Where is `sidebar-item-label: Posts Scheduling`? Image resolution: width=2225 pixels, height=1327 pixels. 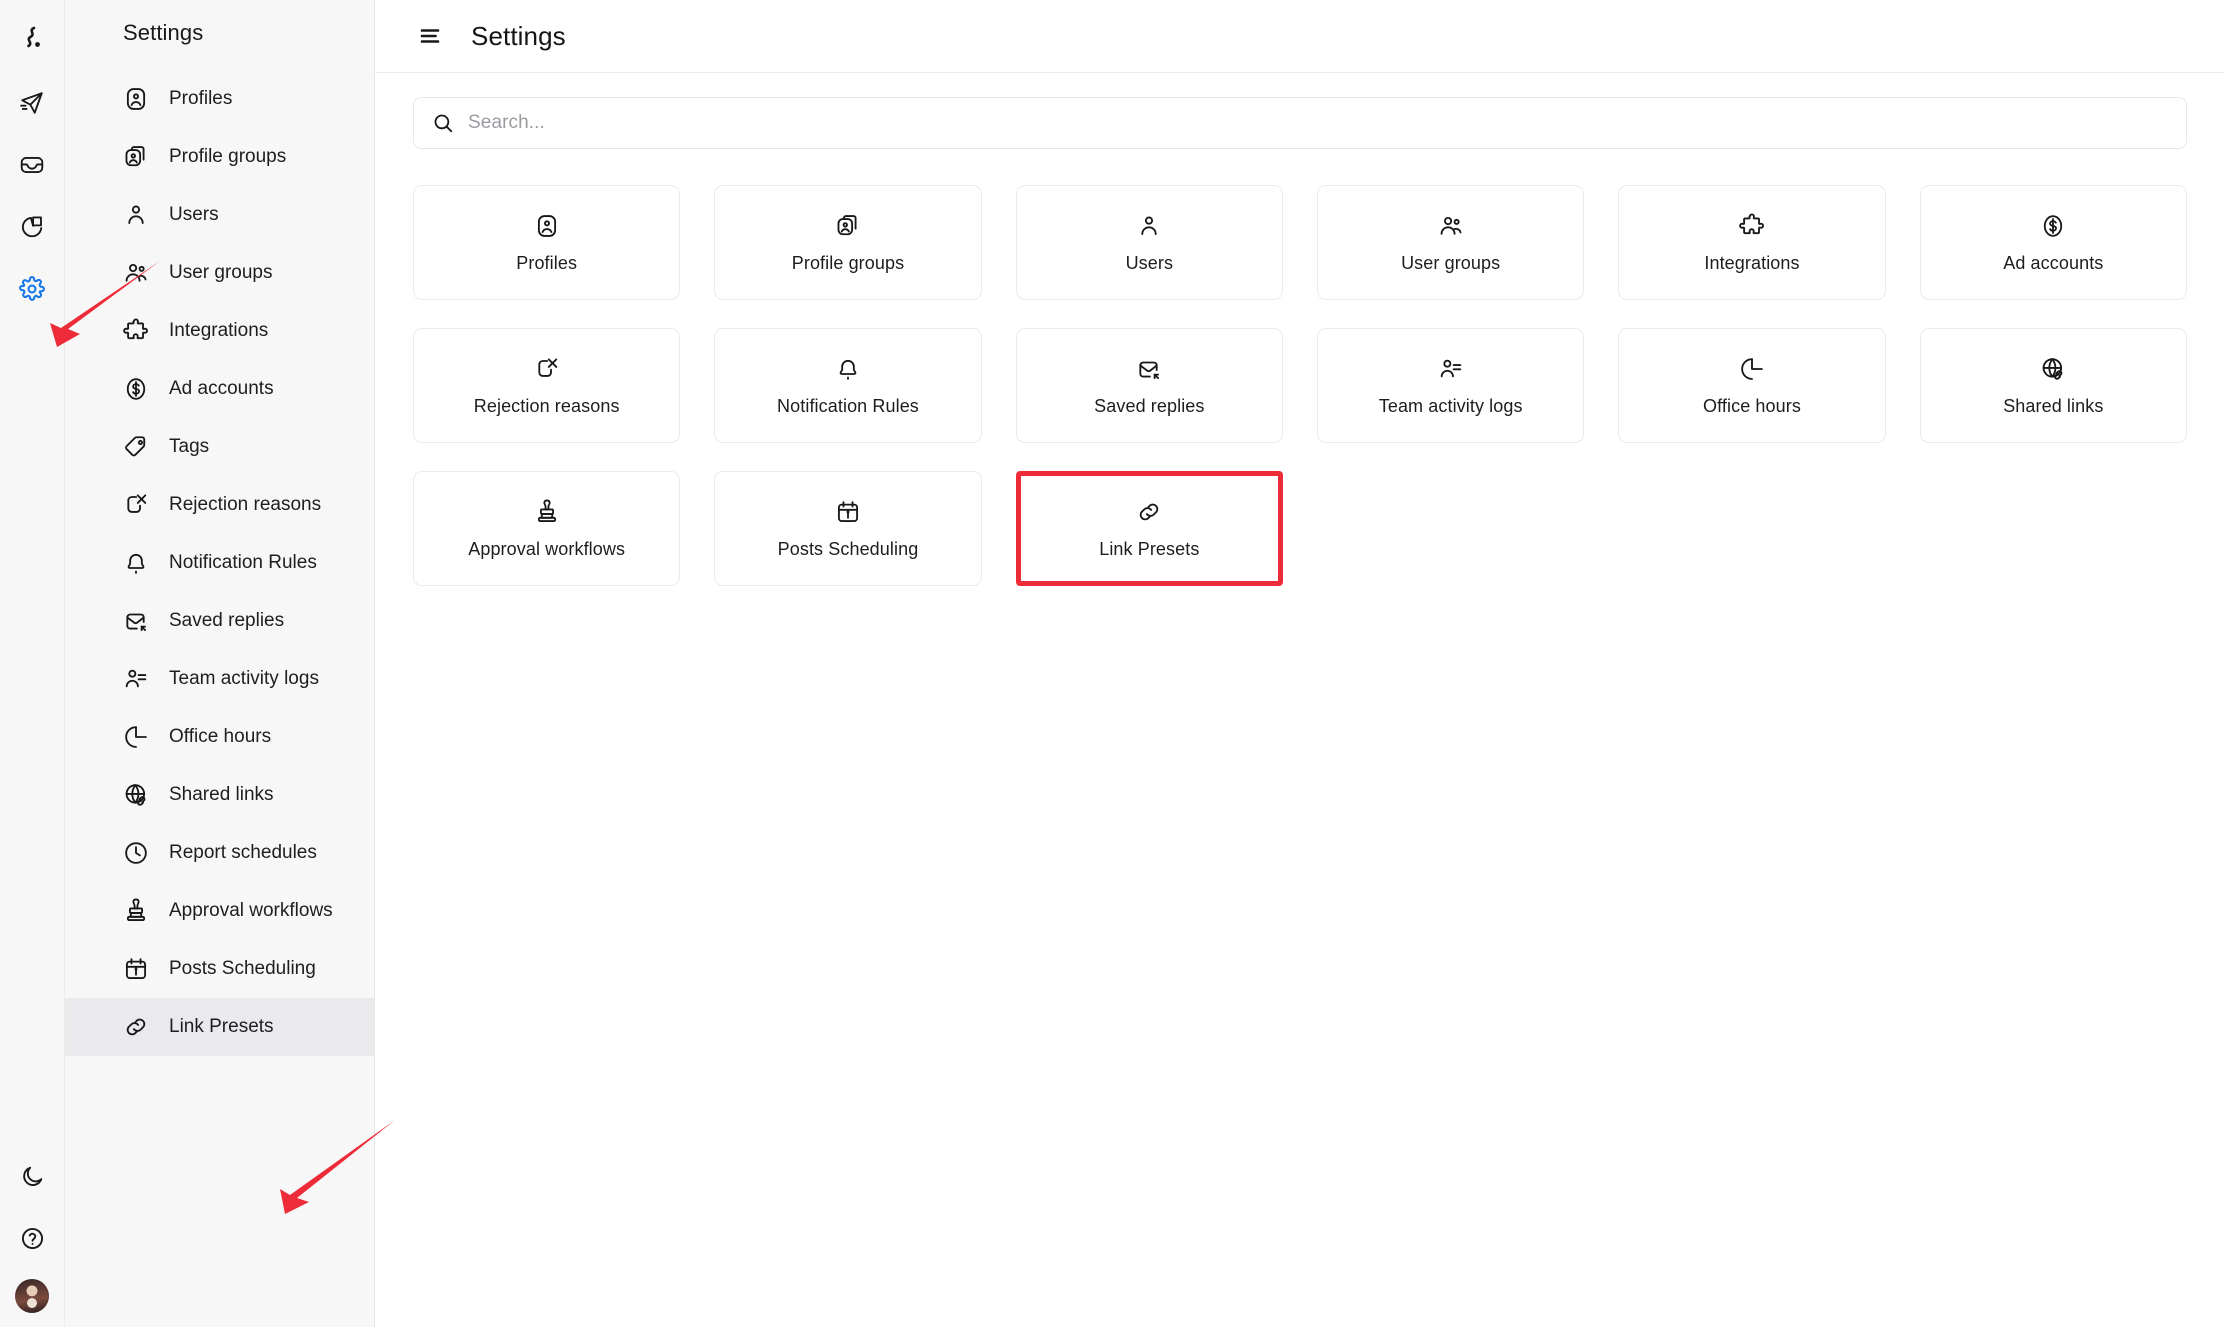 sidebar-item-label: Posts Scheduling is located at coordinates (242, 968).